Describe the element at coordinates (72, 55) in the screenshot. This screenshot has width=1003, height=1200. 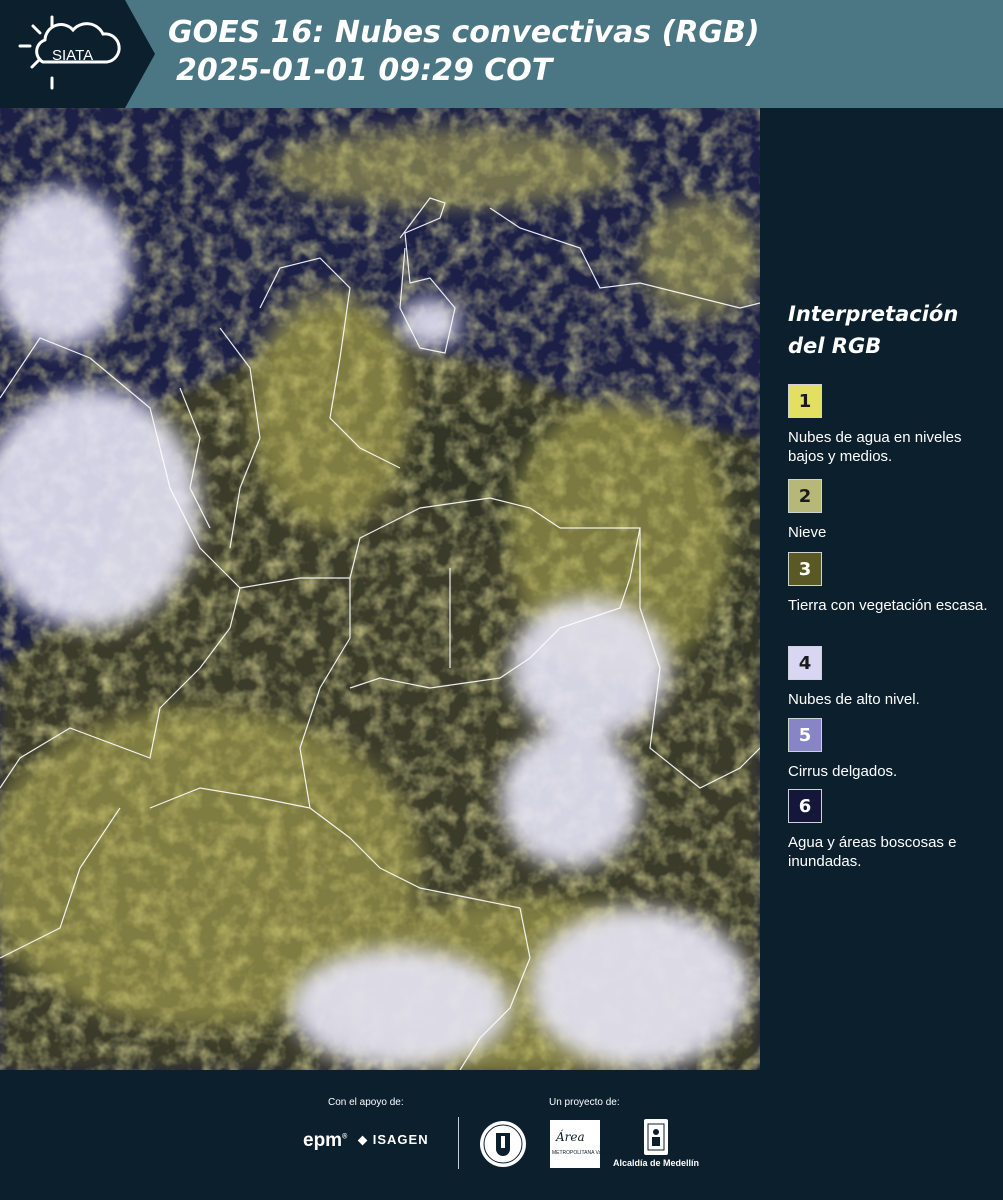
I see `siata-logo-text: SIATA` at that location.